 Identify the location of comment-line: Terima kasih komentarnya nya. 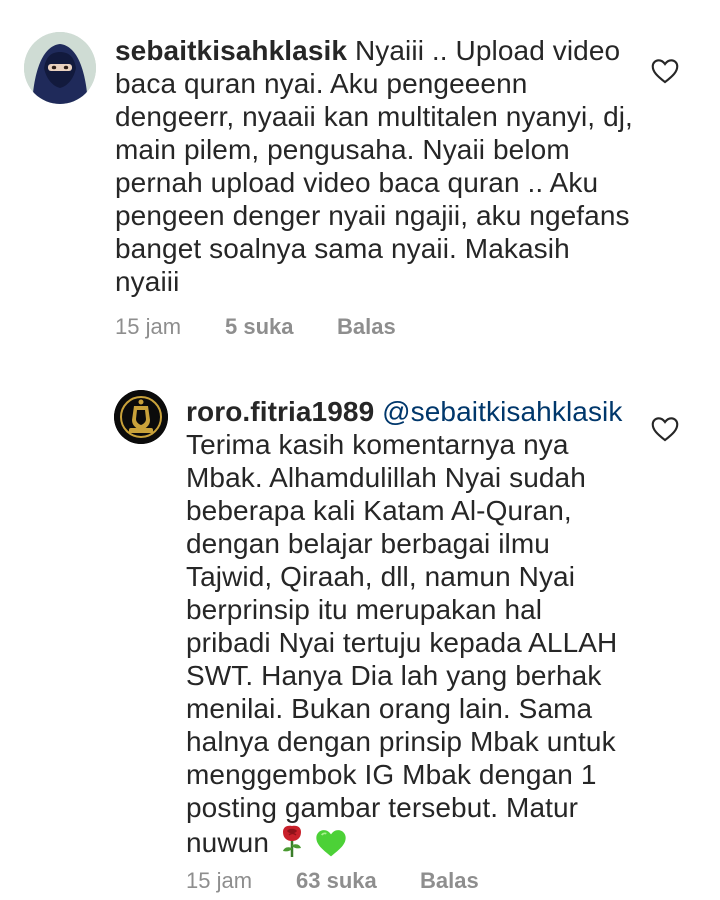
(377, 444).